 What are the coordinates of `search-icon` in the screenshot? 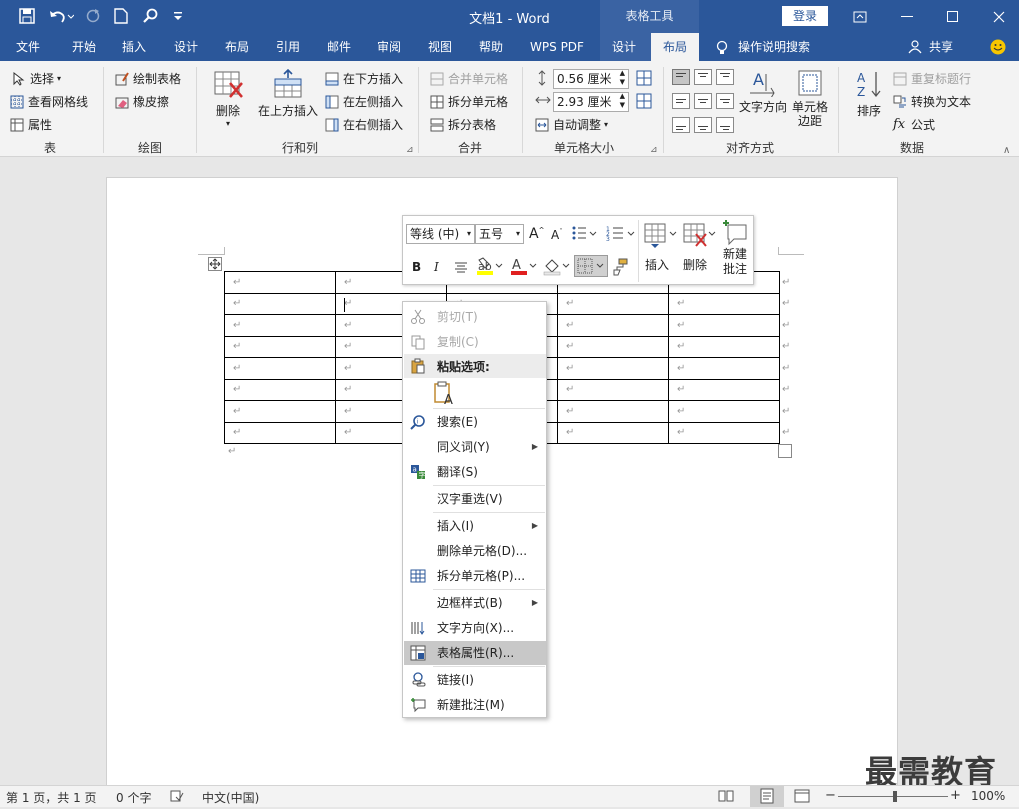 It's located at (150, 16).